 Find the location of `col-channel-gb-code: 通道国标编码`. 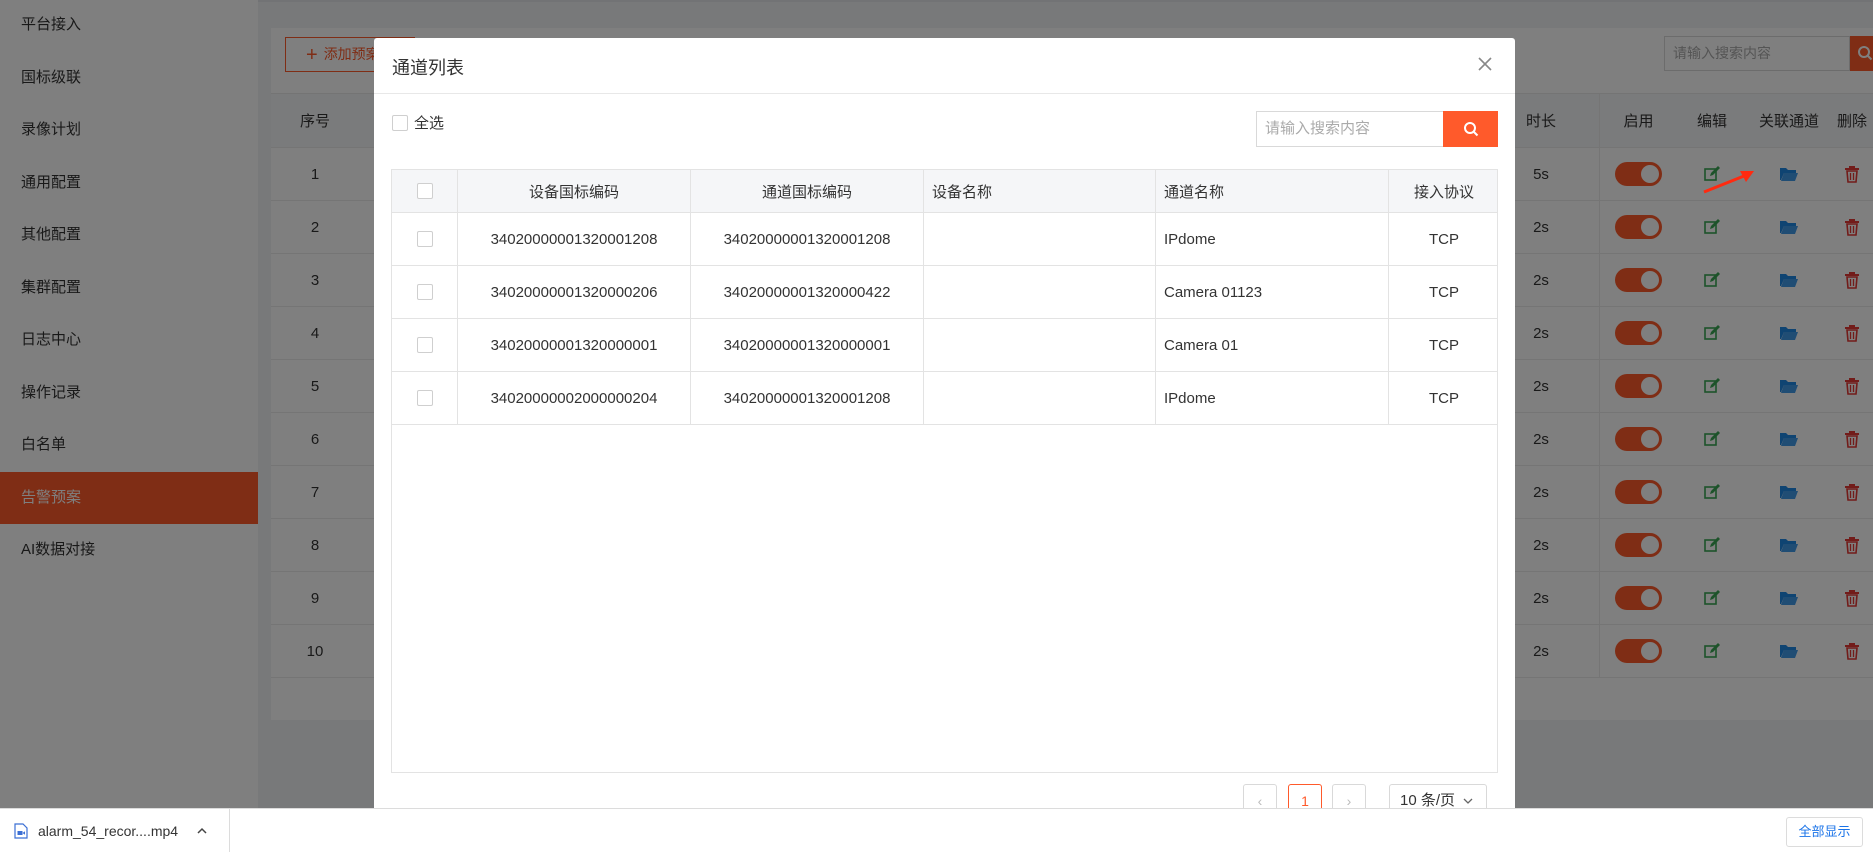

col-channel-gb-code: 通道国标编码 is located at coordinates (807, 191).